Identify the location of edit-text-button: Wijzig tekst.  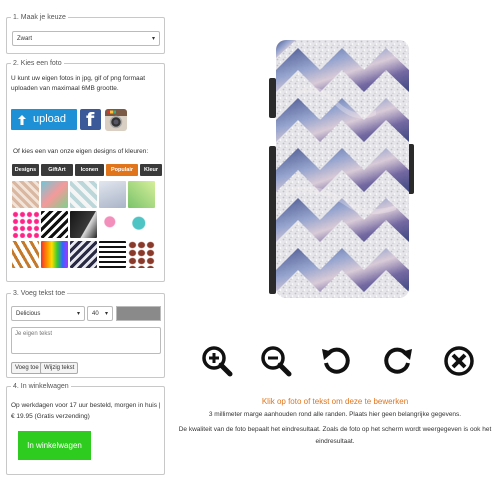
(59, 368).